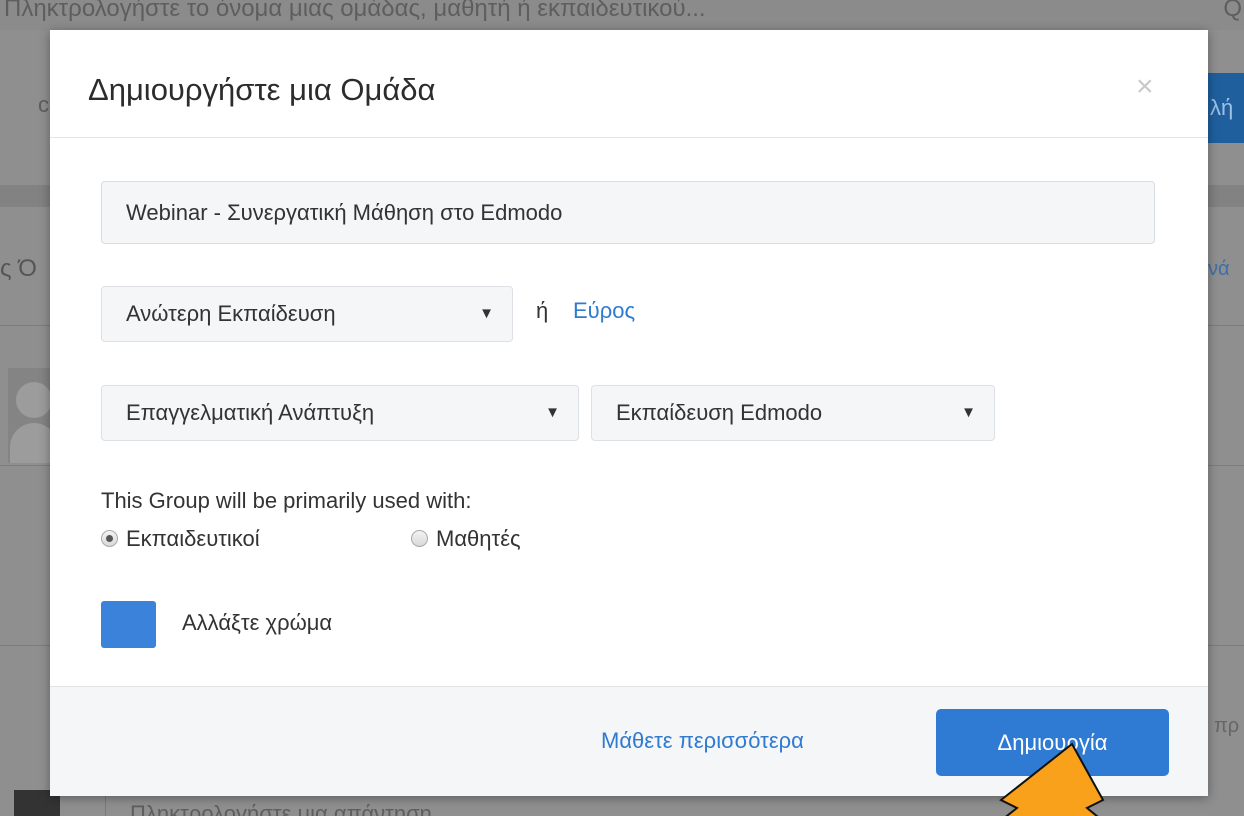 The height and width of the screenshot is (816, 1244). I want to click on background-avatar, so click(33, 415).